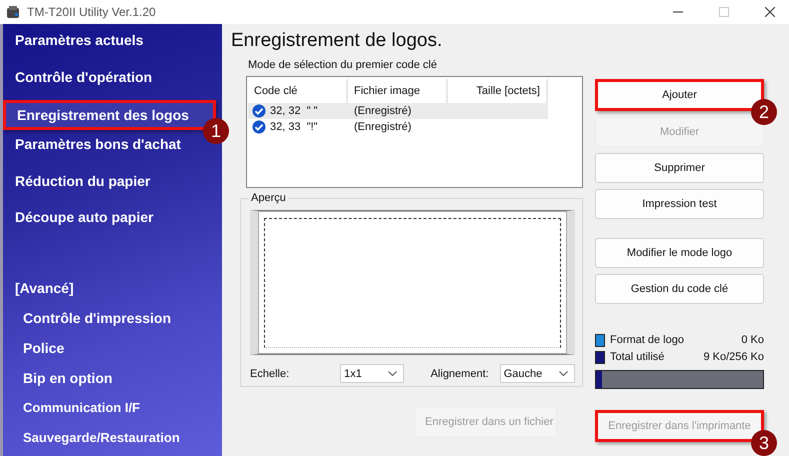 This screenshot has width=789, height=456. What do you see at coordinates (294, 127) in the screenshot?
I see `table-cell: 32, 33 "!"` at bounding box center [294, 127].